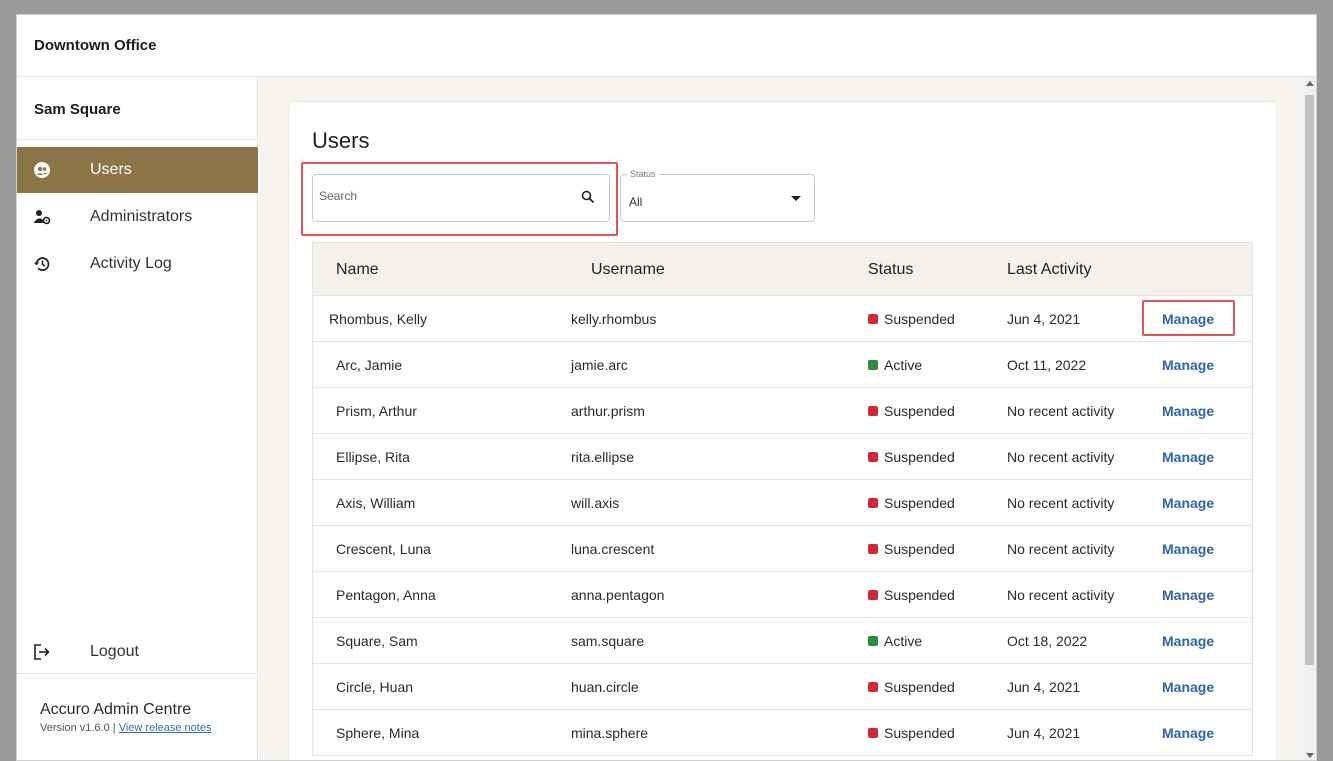 Image resolution: width=1333 pixels, height=761 pixels. I want to click on office-title: Downtown Office, so click(95, 45).